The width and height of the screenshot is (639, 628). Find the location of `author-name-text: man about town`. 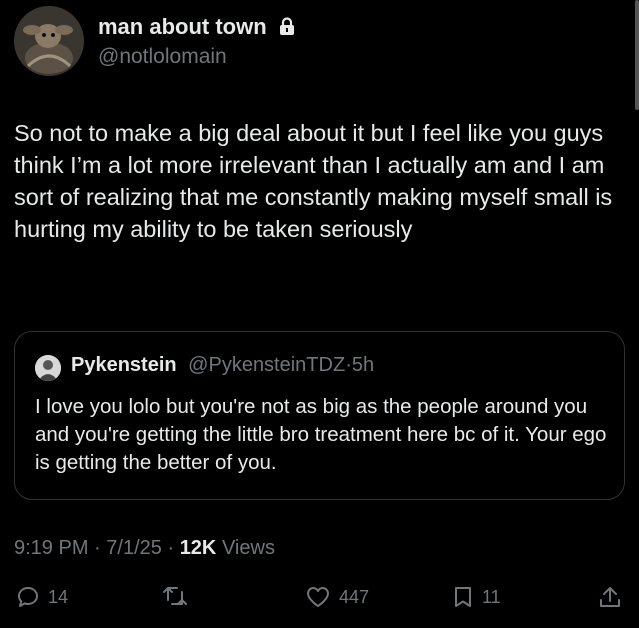

author-name-text: man about town is located at coordinates (182, 26).